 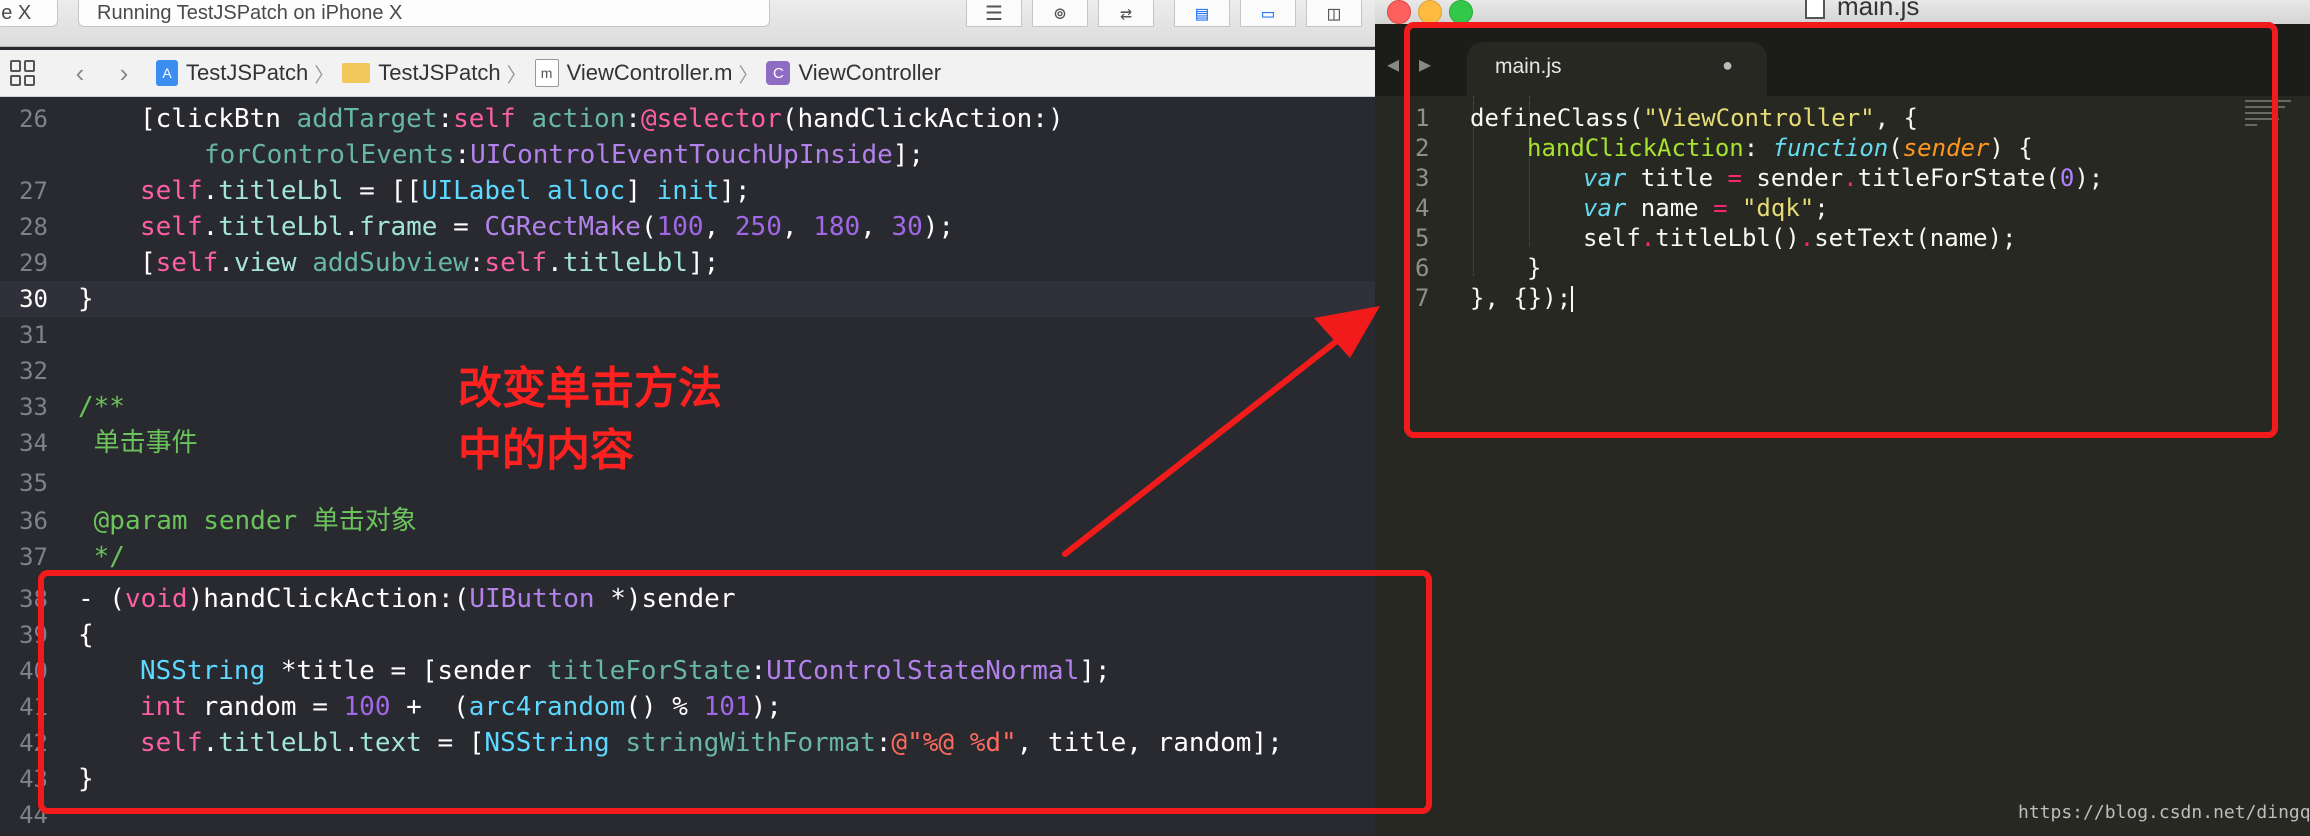 What do you see at coordinates (1815, 9) in the screenshot?
I see `document-icon` at bounding box center [1815, 9].